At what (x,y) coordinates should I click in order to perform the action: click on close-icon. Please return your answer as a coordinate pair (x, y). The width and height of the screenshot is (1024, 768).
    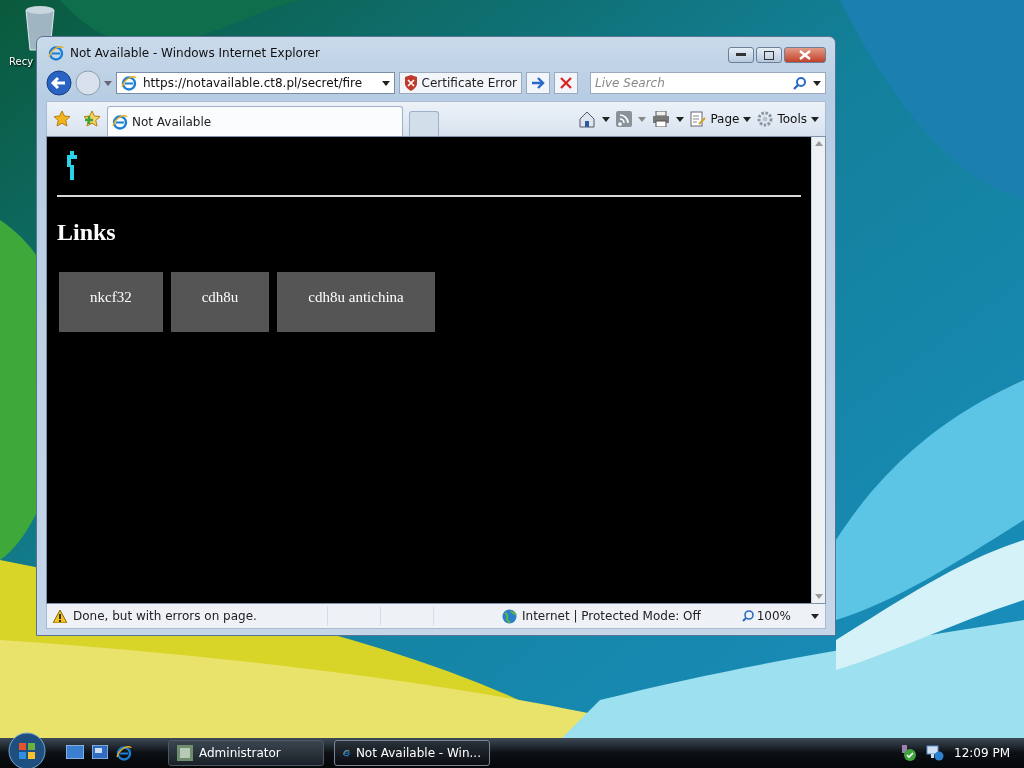
    Looking at the image, I should click on (566, 83).